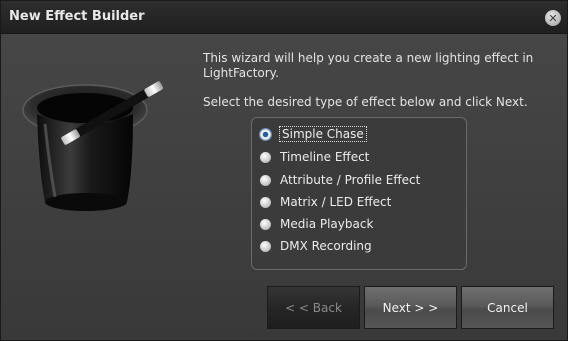  Describe the element at coordinates (327, 224) in the screenshot. I see `option-label: Media Playback` at that location.